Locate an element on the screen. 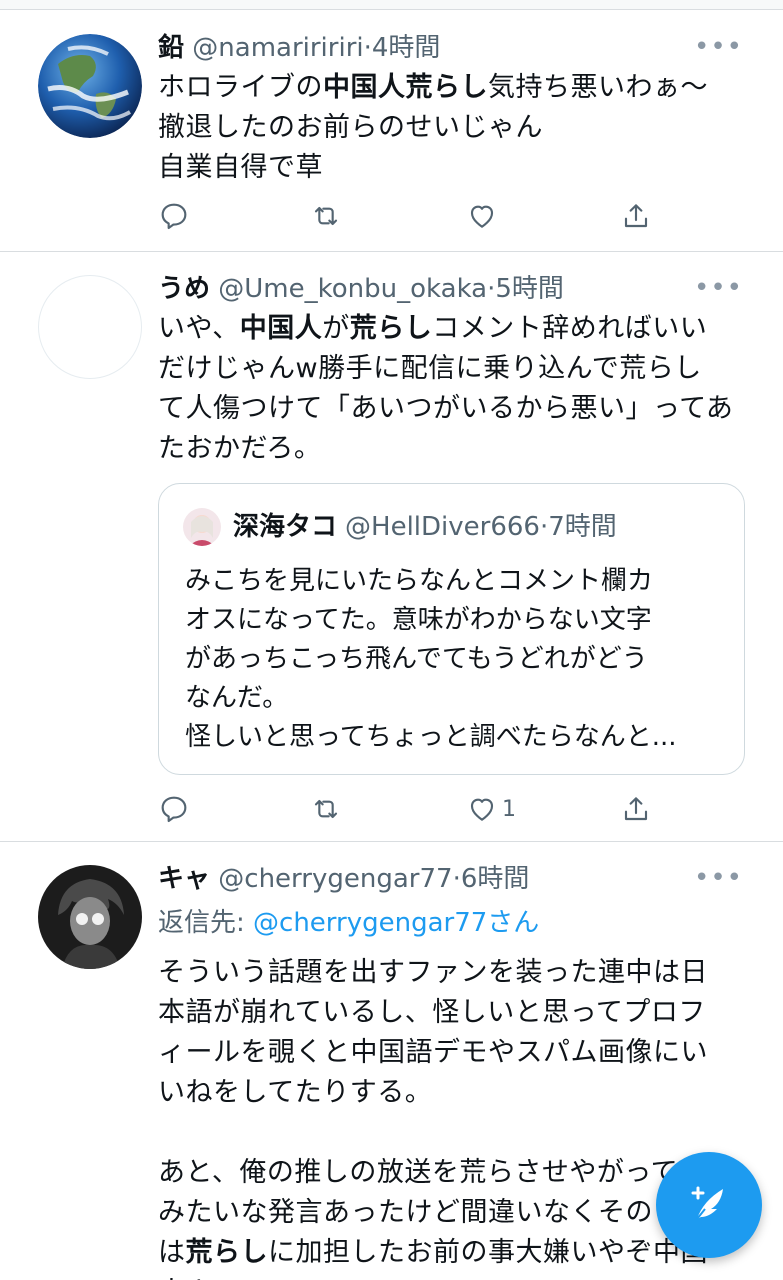 Image resolution: width=783 pixels, height=1280 pixels. tweet-actions: 1 is located at coordinates (418, 809).